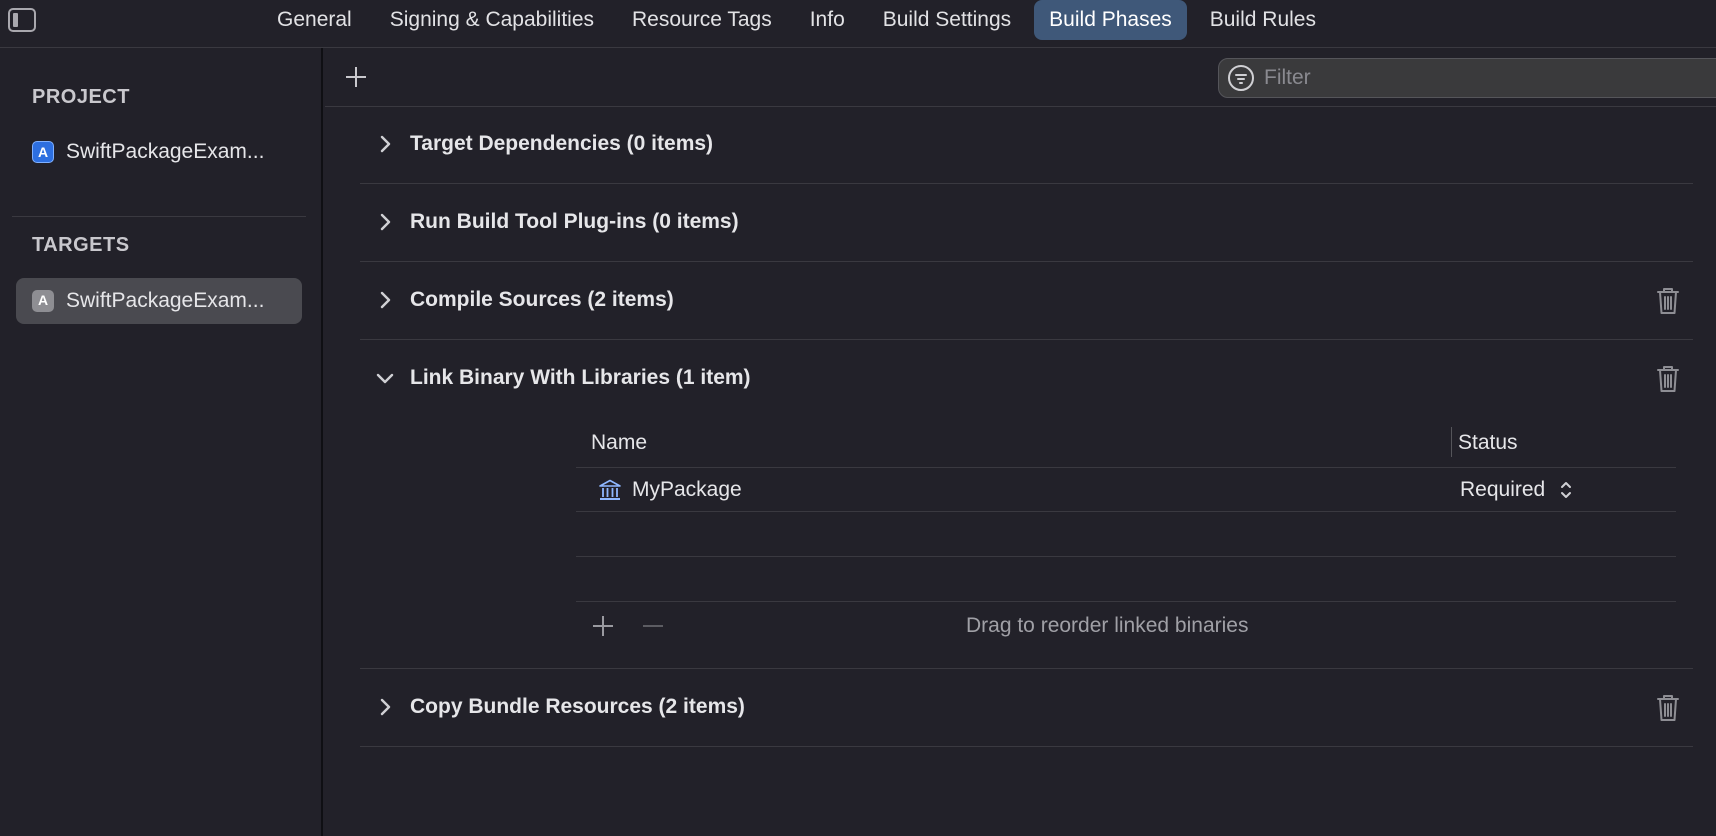  What do you see at coordinates (580, 377) in the screenshot?
I see `phase-title: Link Binary With Libraries (1 item)` at bounding box center [580, 377].